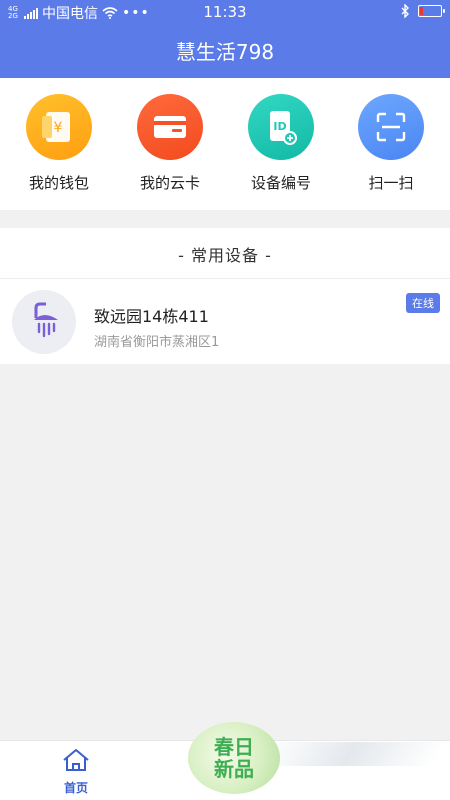 The height and width of the screenshot is (800, 450). I want to click on cloud-card-button: 我的云卡, so click(170, 143).